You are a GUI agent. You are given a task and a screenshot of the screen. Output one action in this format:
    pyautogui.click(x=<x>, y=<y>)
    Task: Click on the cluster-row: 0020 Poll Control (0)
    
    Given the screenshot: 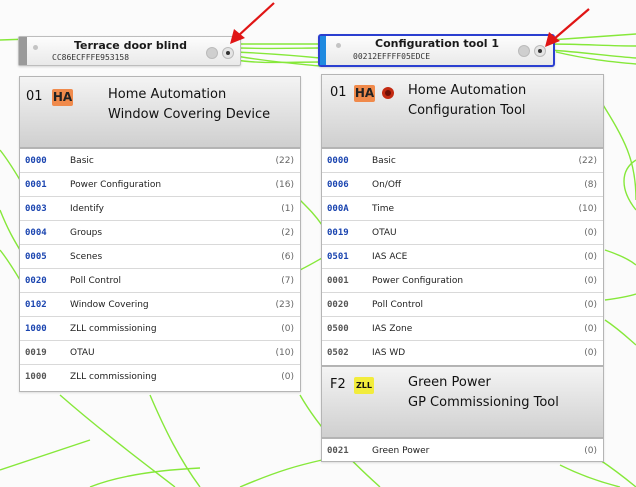 What is the action you would take?
    pyautogui.click(x=462, y=305)
    